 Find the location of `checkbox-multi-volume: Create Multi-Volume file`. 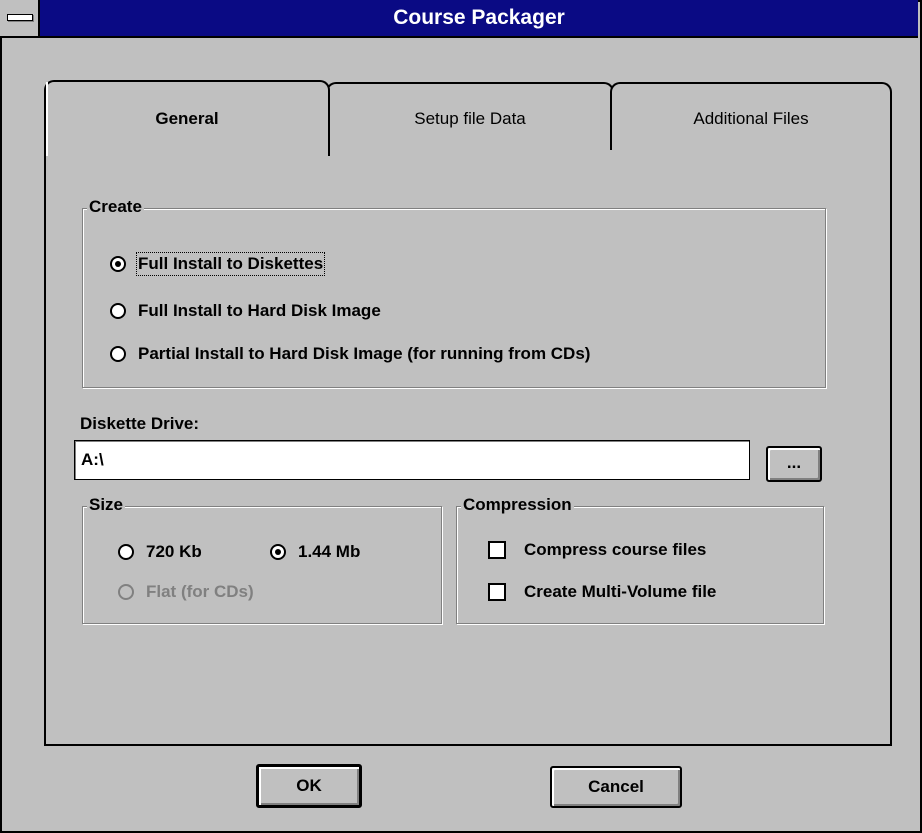

checkbox-multi-volume: Create Multi-Volume file is located at coordinates (602, 592).